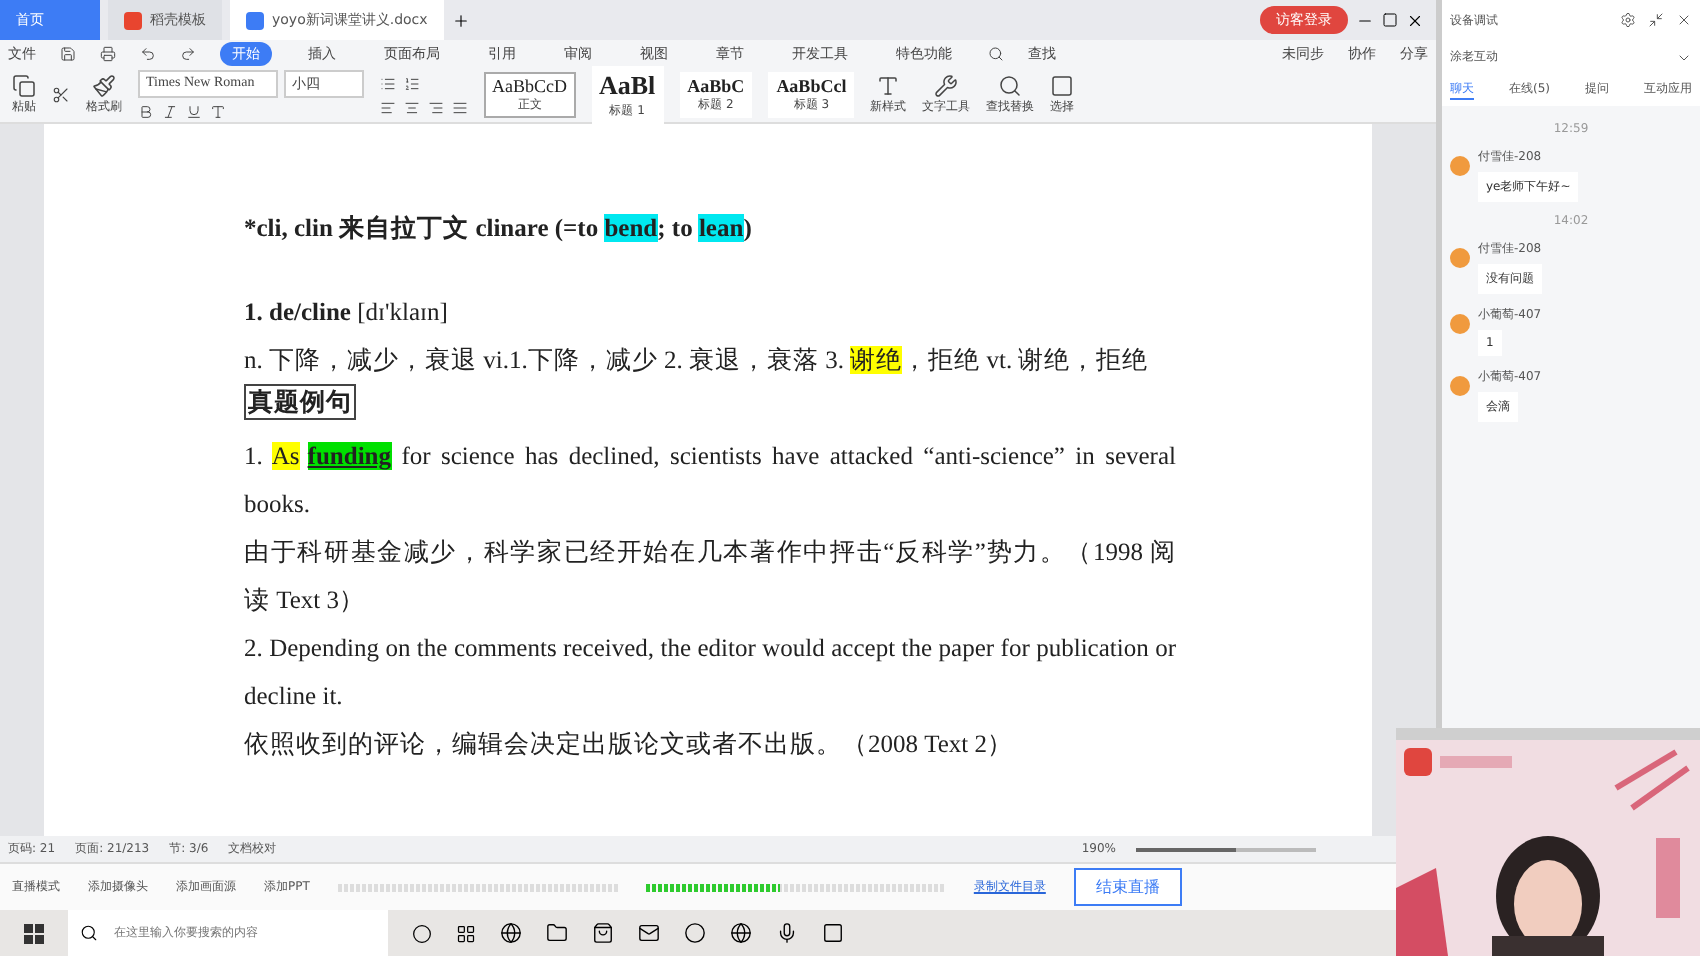 The width and height of the screenshot is (1700, 956). What do you see at coordinates (436, 107) in the screenshot?
I see `align-right-icon` at bounding box center [436, 107].